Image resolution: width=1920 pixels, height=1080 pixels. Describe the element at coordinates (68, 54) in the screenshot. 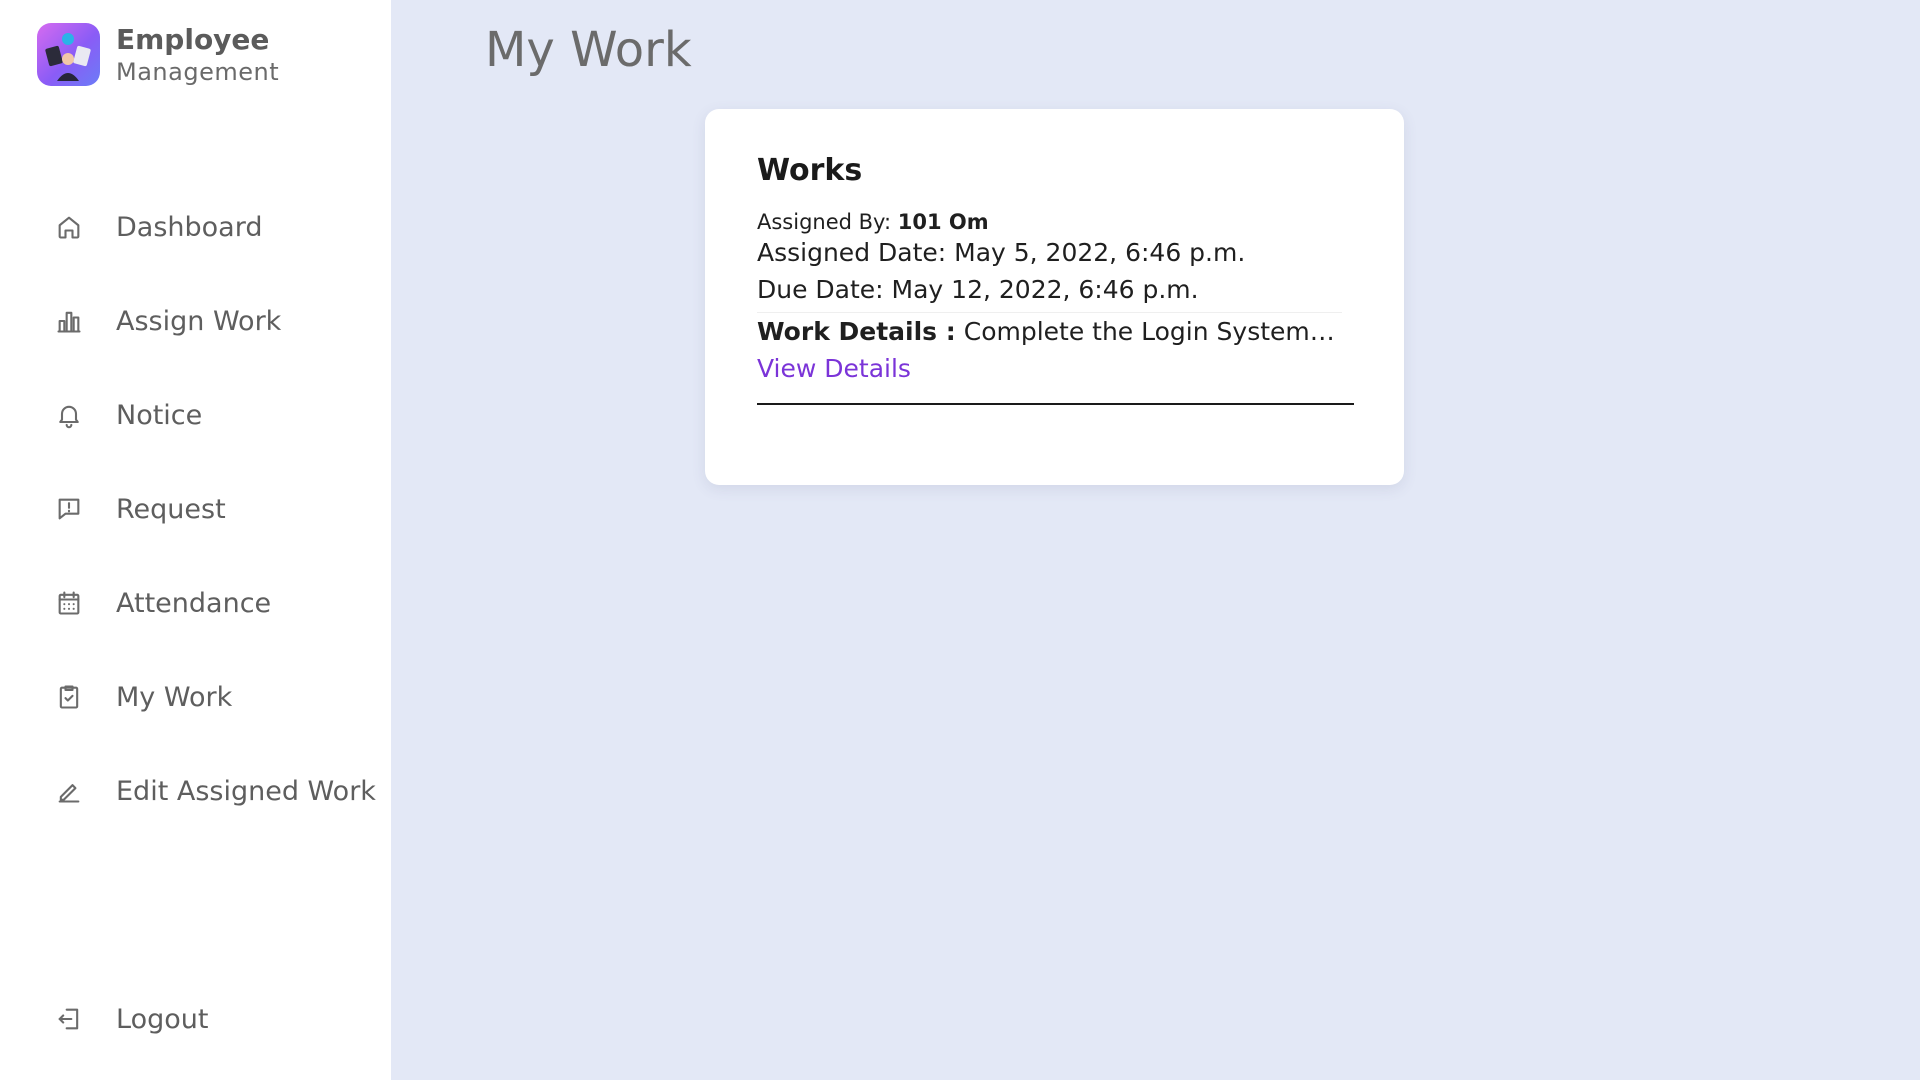

I see `app-logo-icon` at that location.